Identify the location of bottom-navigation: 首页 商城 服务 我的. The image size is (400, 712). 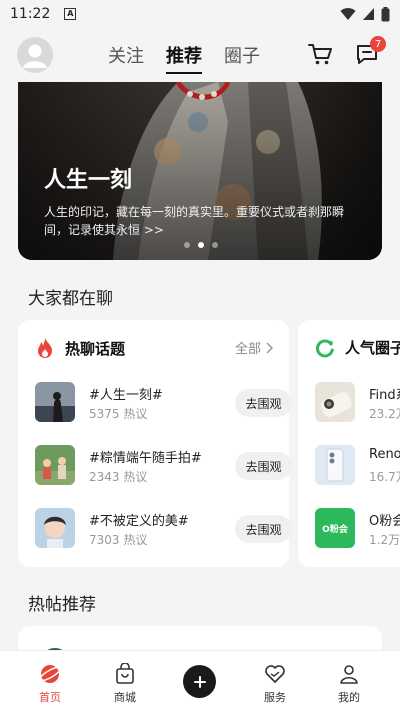
(200, 681).